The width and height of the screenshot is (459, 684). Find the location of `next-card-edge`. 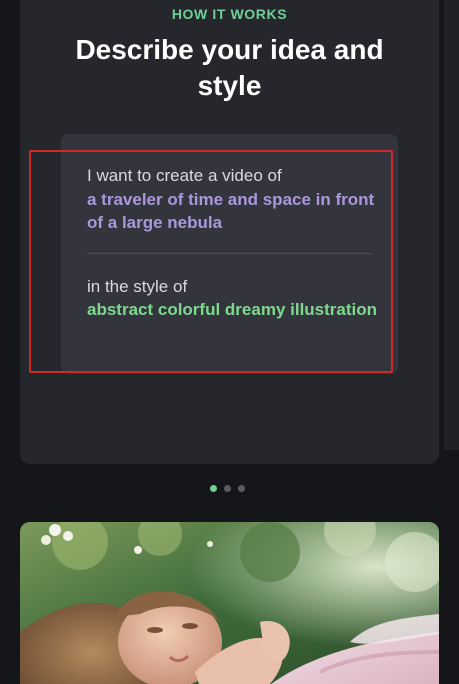

next-card-edge is located at coordinates (451, 225).